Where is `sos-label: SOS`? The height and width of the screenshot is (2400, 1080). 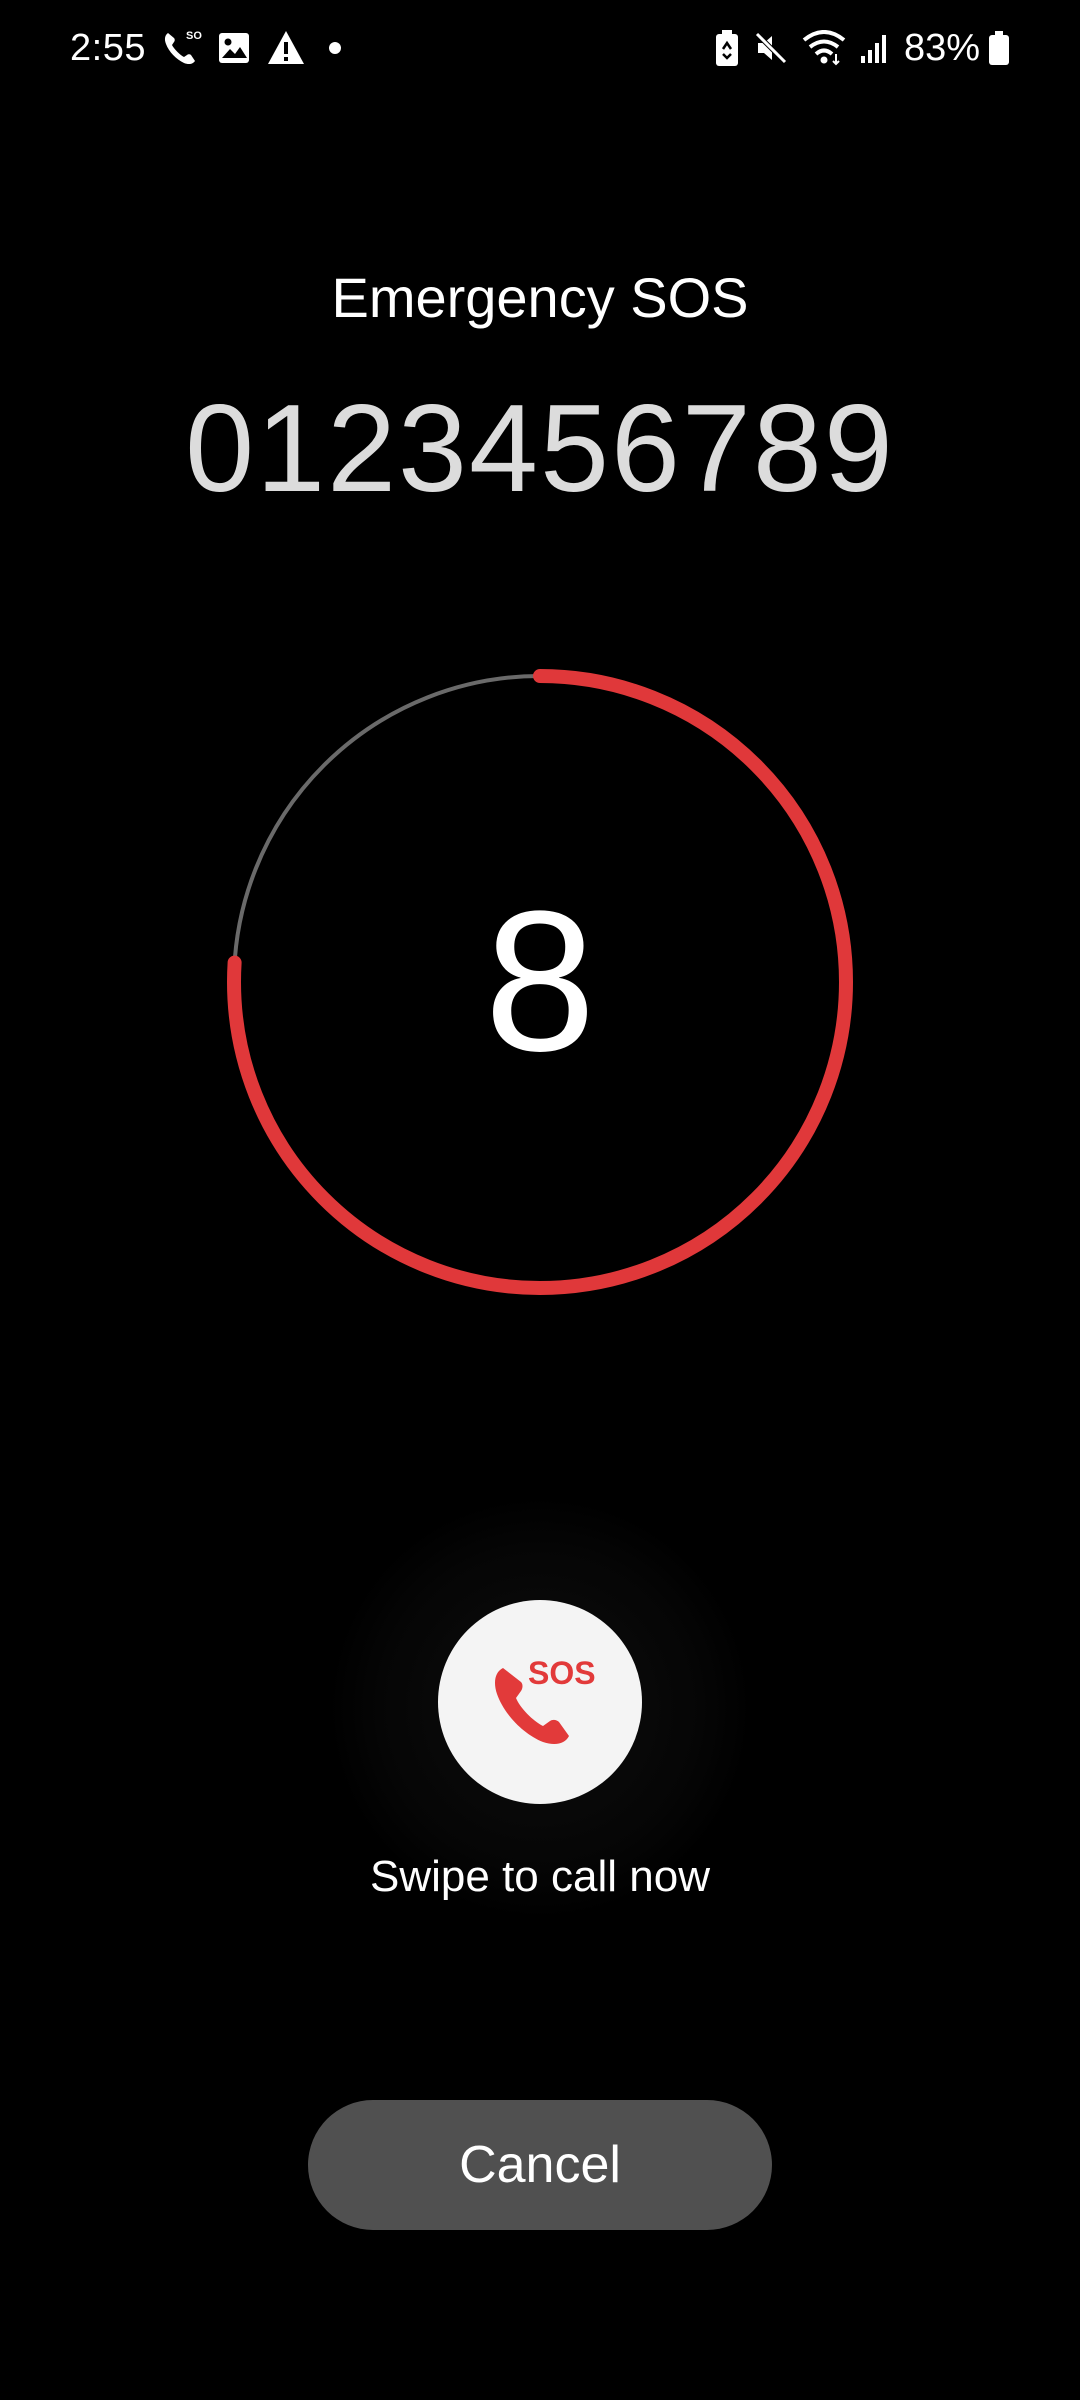 sos-label: SOS is located at coordinates (562, 1673).